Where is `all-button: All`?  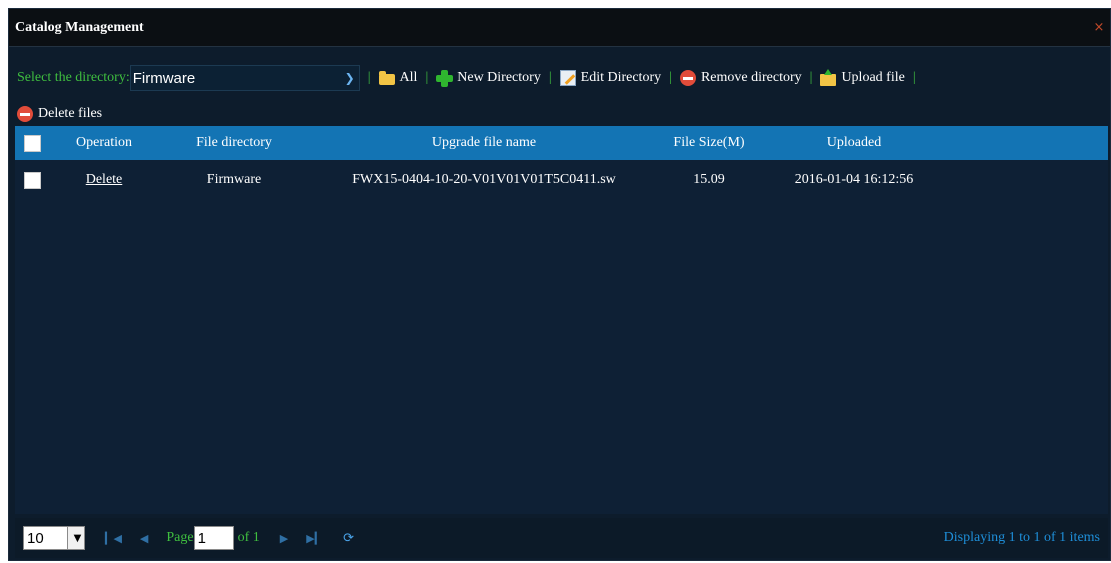 all-button: All is located at coordinates (398, 78).